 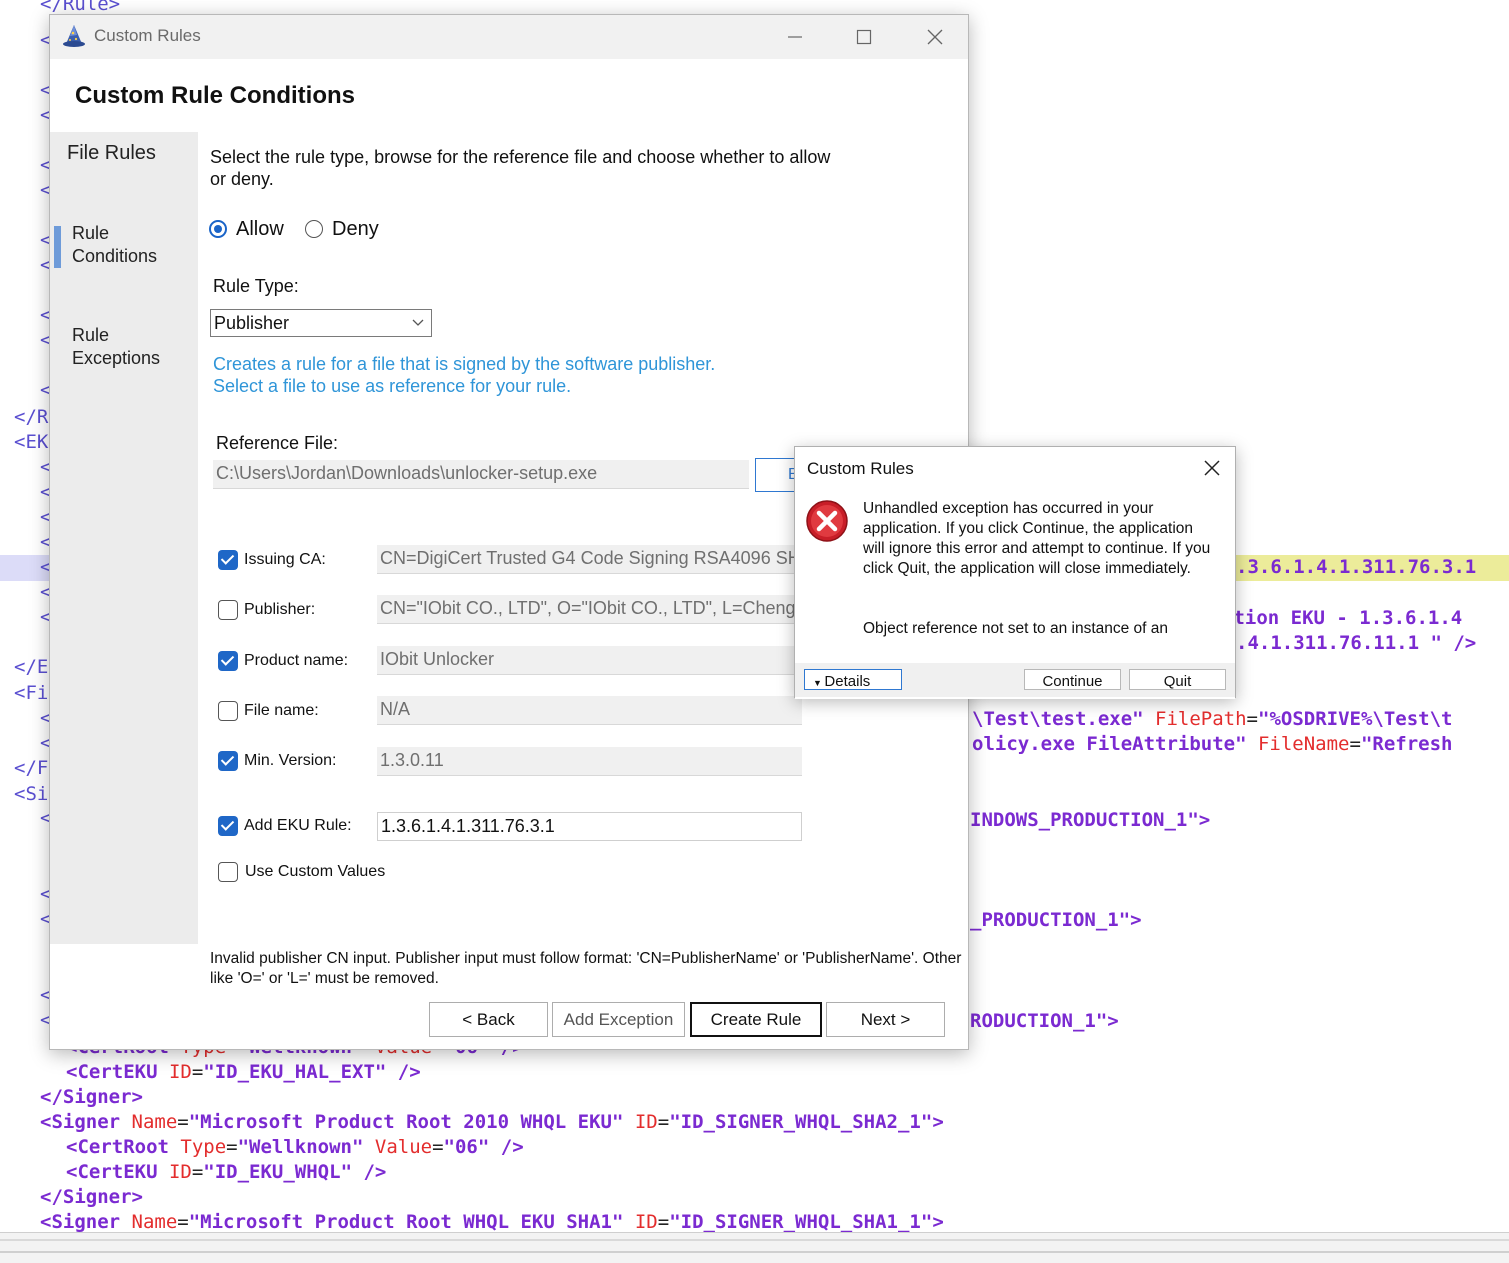 What do you see at coordinates (228, 610) in the screenshot?
I see `publisher-checkbox` at bounding box center [228, 610].